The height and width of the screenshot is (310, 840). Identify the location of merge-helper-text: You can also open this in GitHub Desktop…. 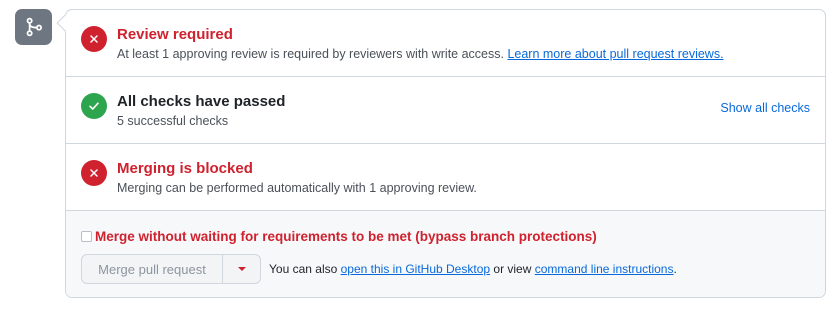
(473, 269).